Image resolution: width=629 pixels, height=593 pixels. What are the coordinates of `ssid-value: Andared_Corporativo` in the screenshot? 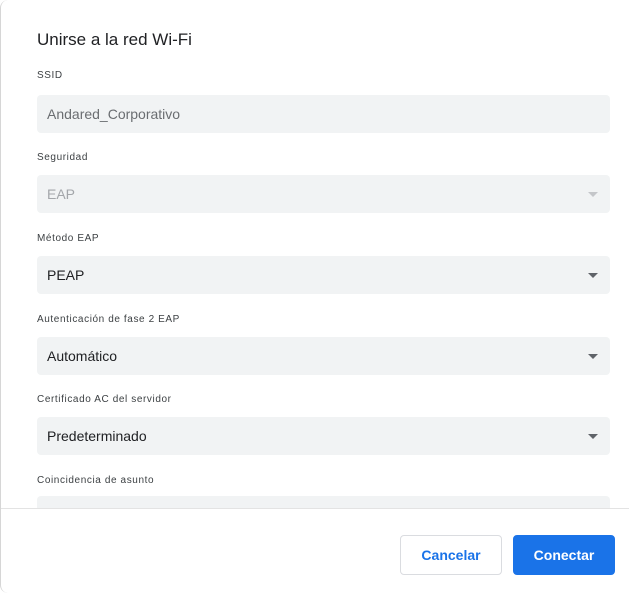 It's located at (114, 114).